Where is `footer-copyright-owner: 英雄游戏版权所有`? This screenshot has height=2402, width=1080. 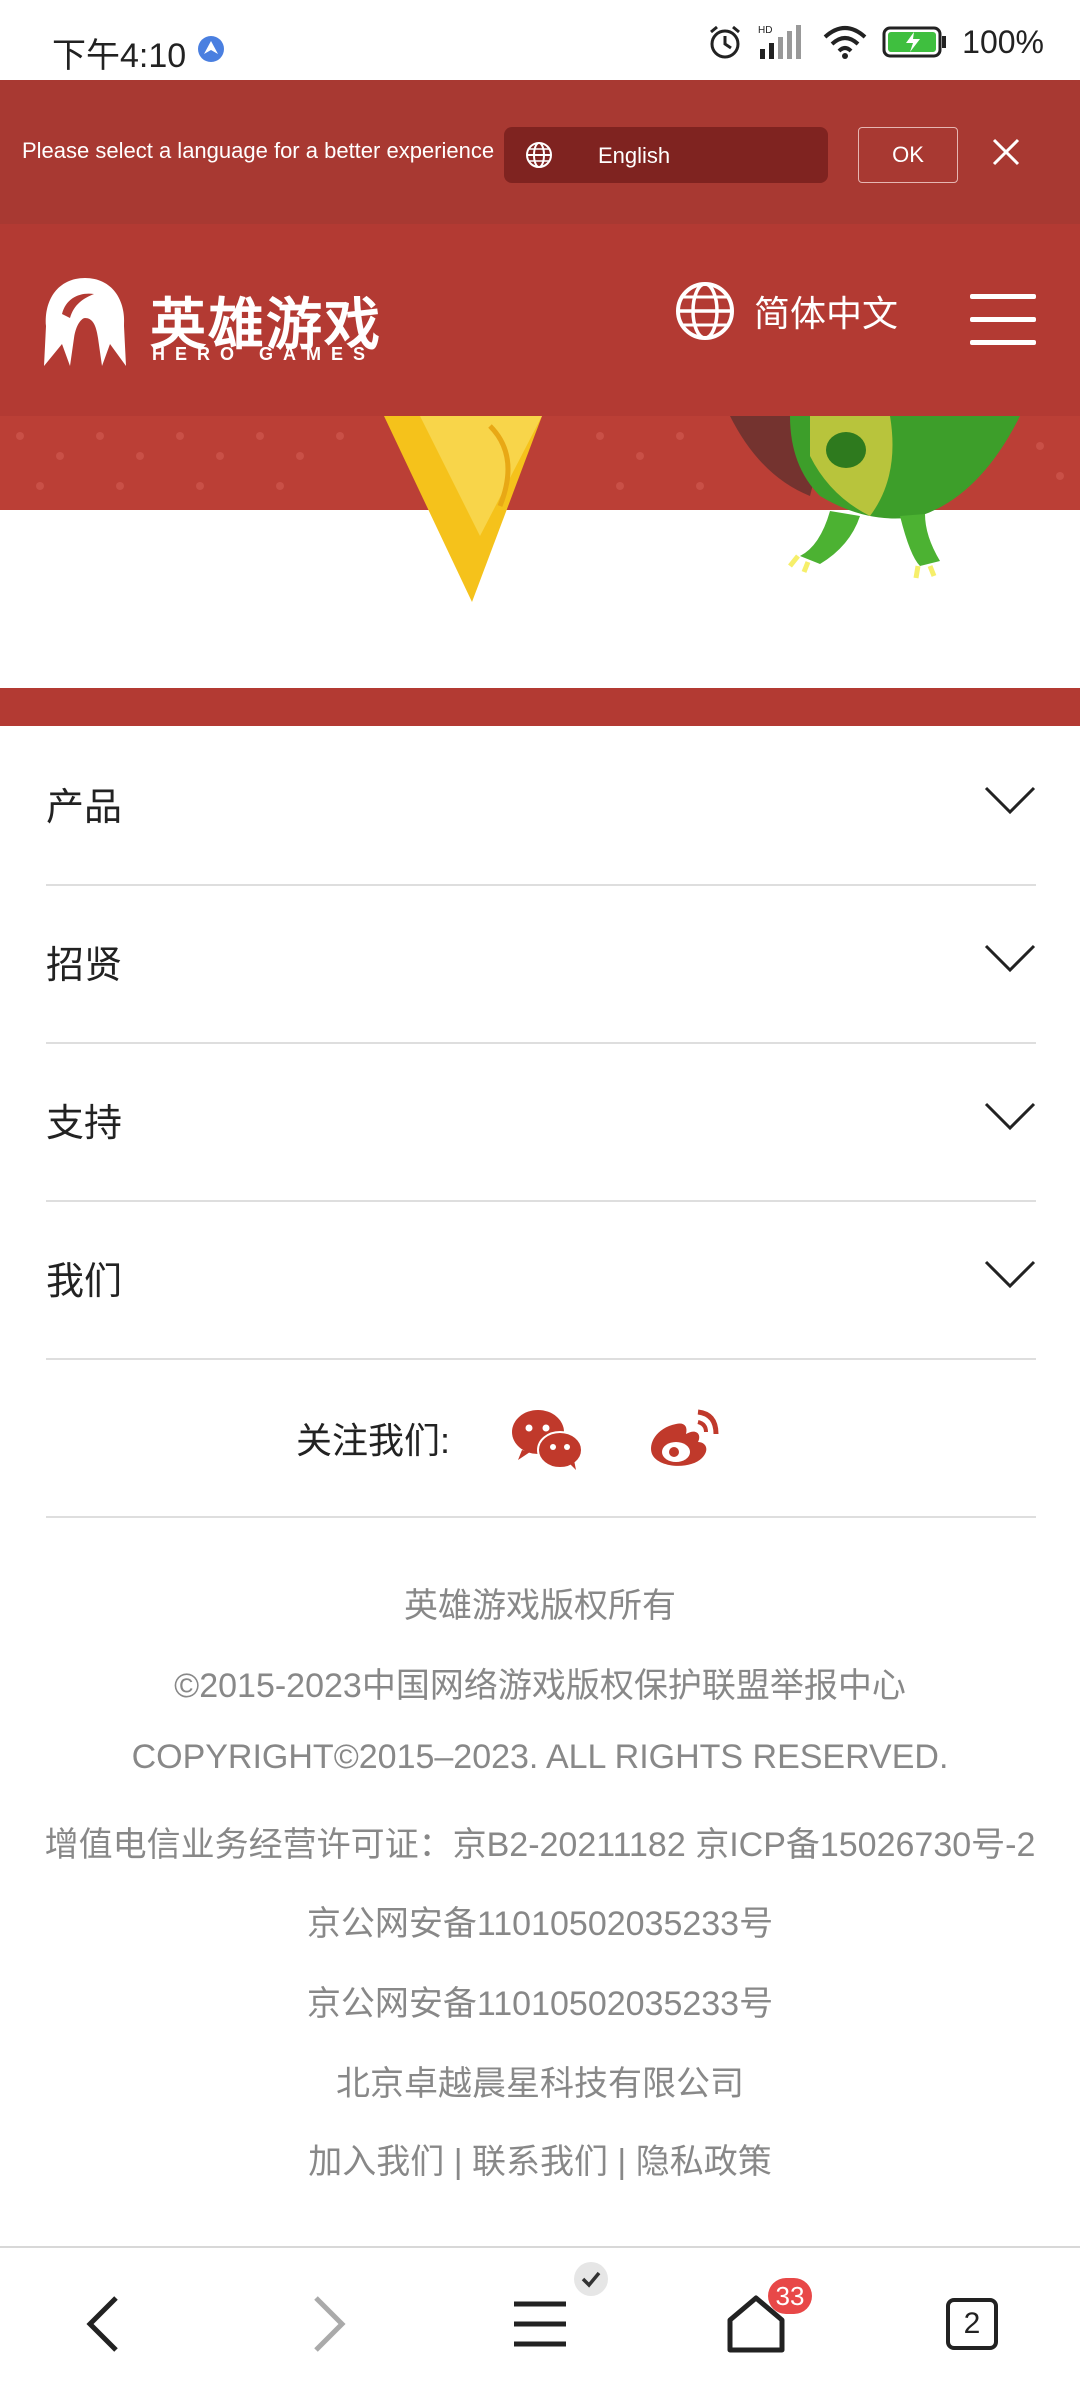
footer-copyright-owner: 英雄游戏版权所有 is located at coordinates (540, 1606).